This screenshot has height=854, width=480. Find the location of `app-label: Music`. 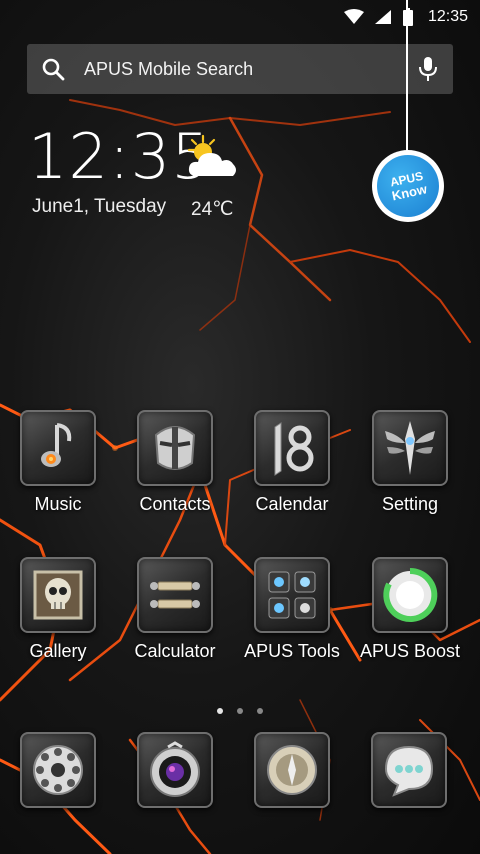

app-label: Music is located at coordinates (58, 504).